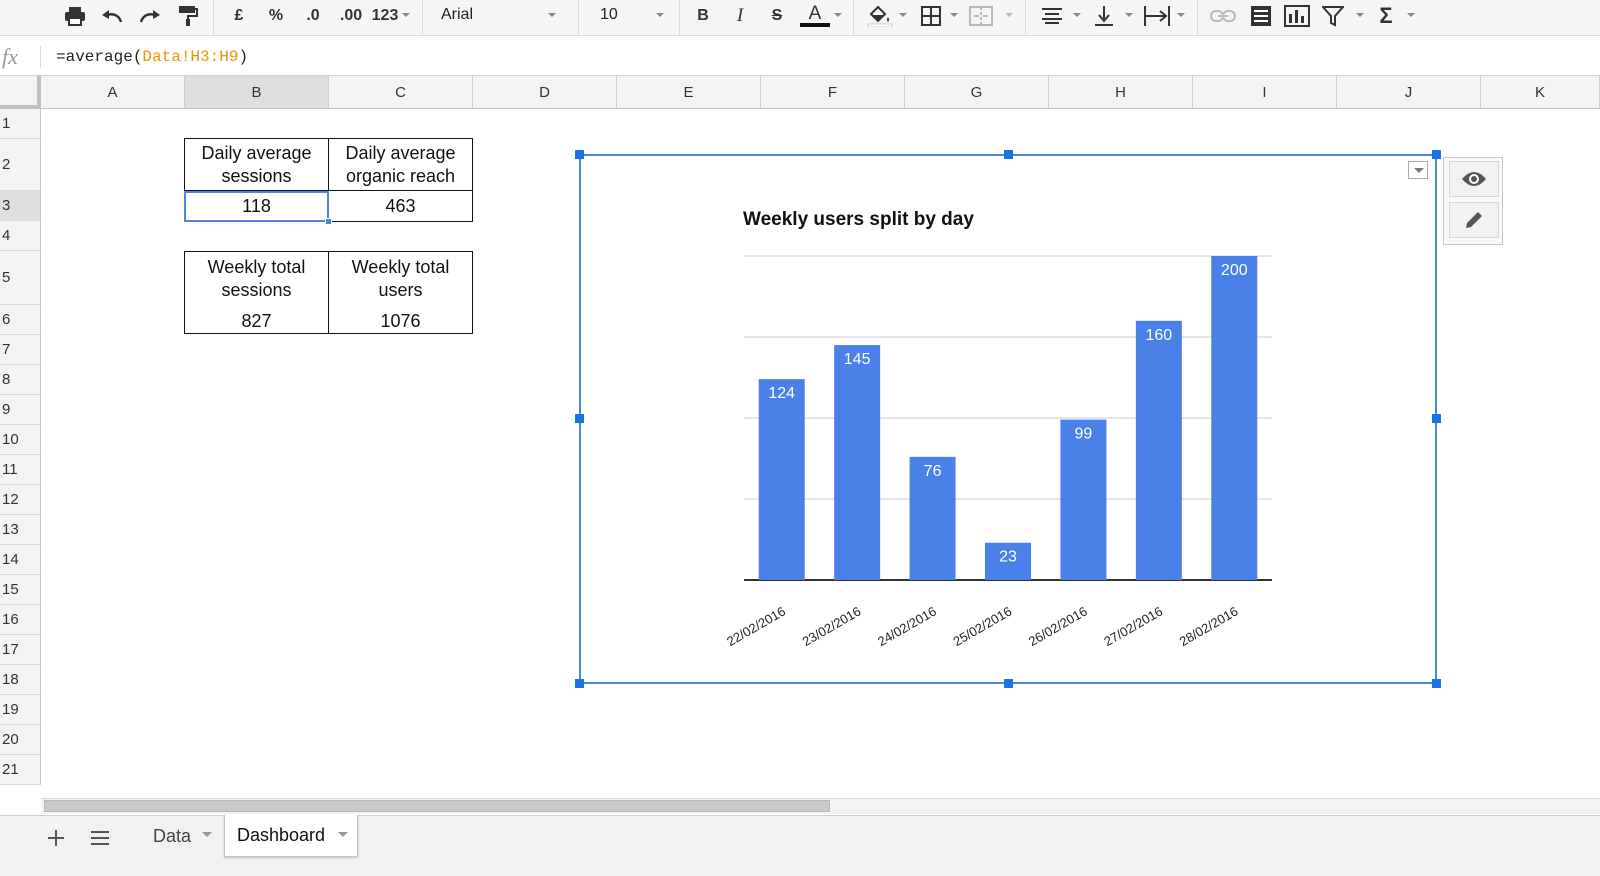 This screenshot has width=1600, height=876. Describe the element at coordinates (579, 683) in the screenshot. I see `resize-handle-bottom-left` at that location.